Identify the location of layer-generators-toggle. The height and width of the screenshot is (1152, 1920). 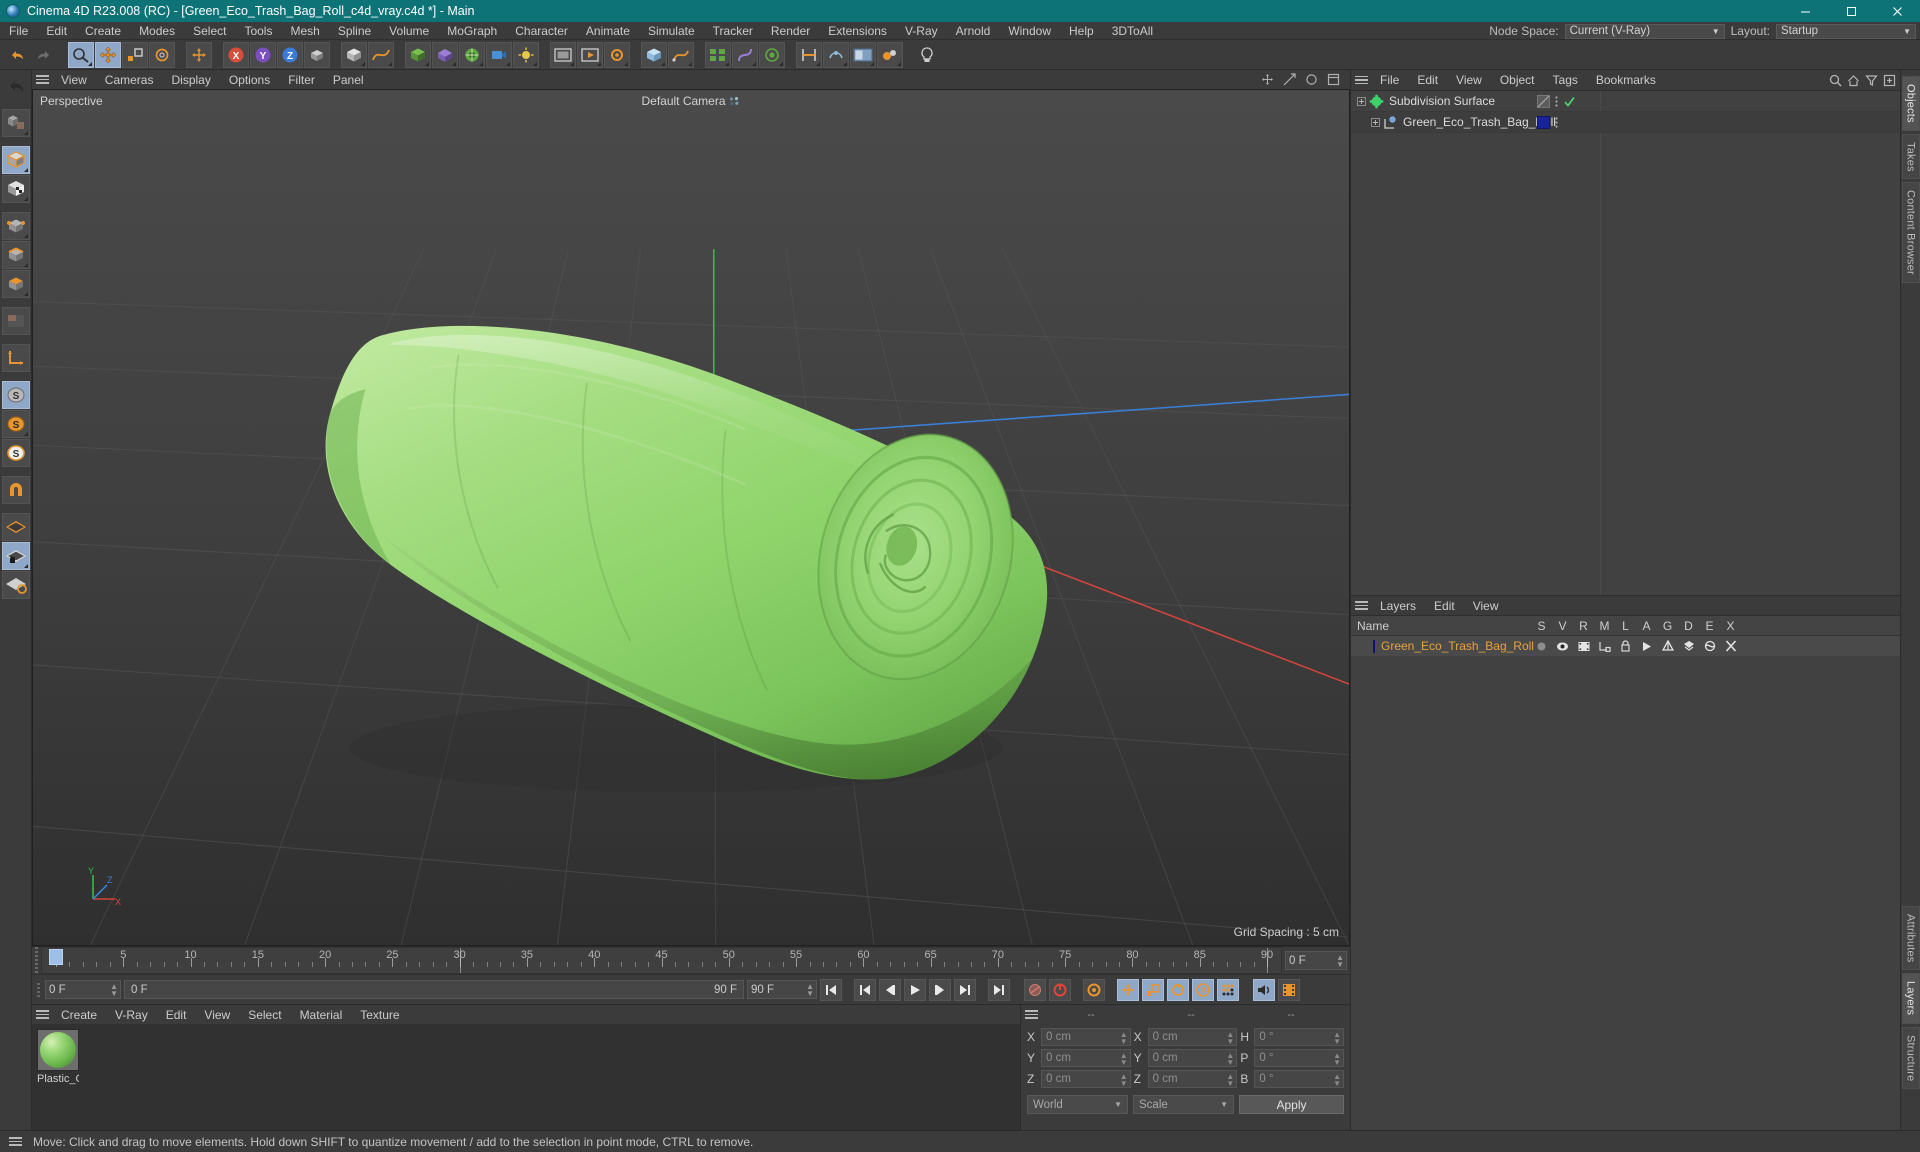
(1667, 646).